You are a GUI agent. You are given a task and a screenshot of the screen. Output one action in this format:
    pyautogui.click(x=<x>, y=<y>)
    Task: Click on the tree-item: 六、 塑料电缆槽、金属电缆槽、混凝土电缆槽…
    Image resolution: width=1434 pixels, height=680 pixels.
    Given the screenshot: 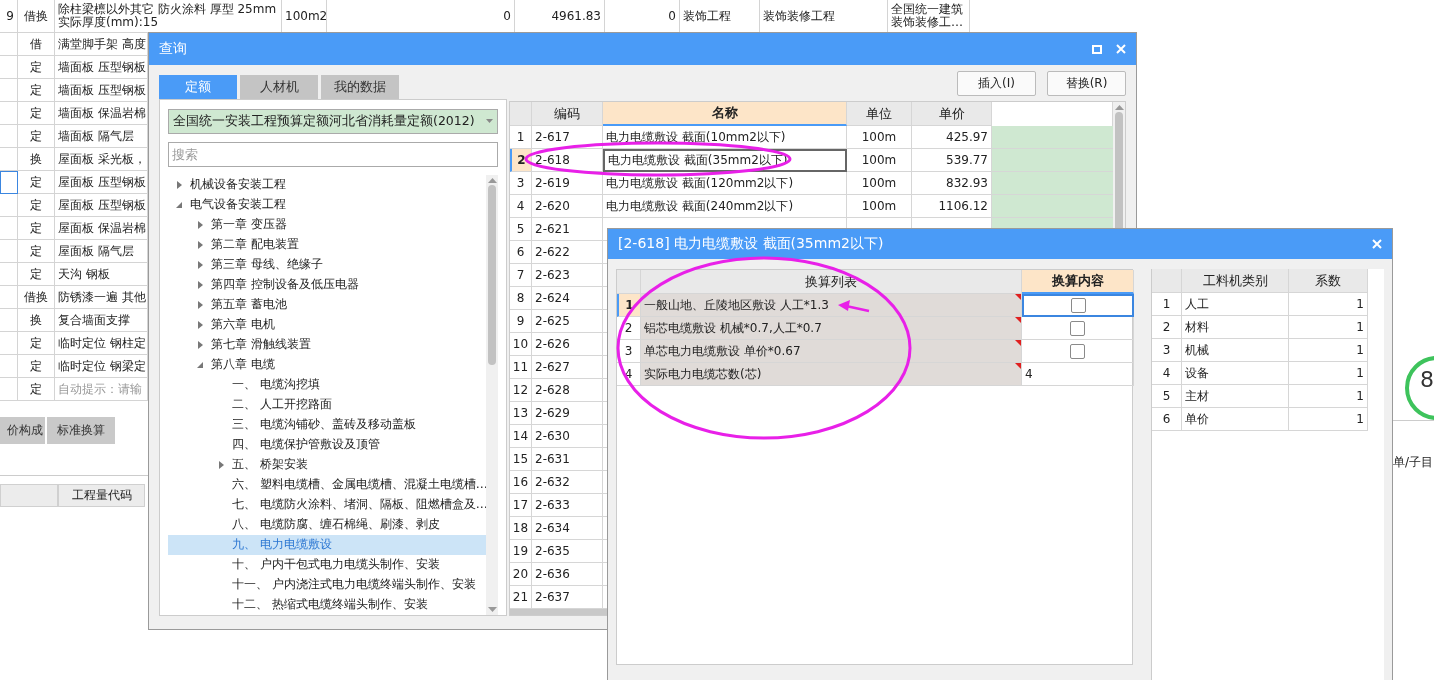 What is the action you would take?
    pyautogui.click(x=327, y=484)
    